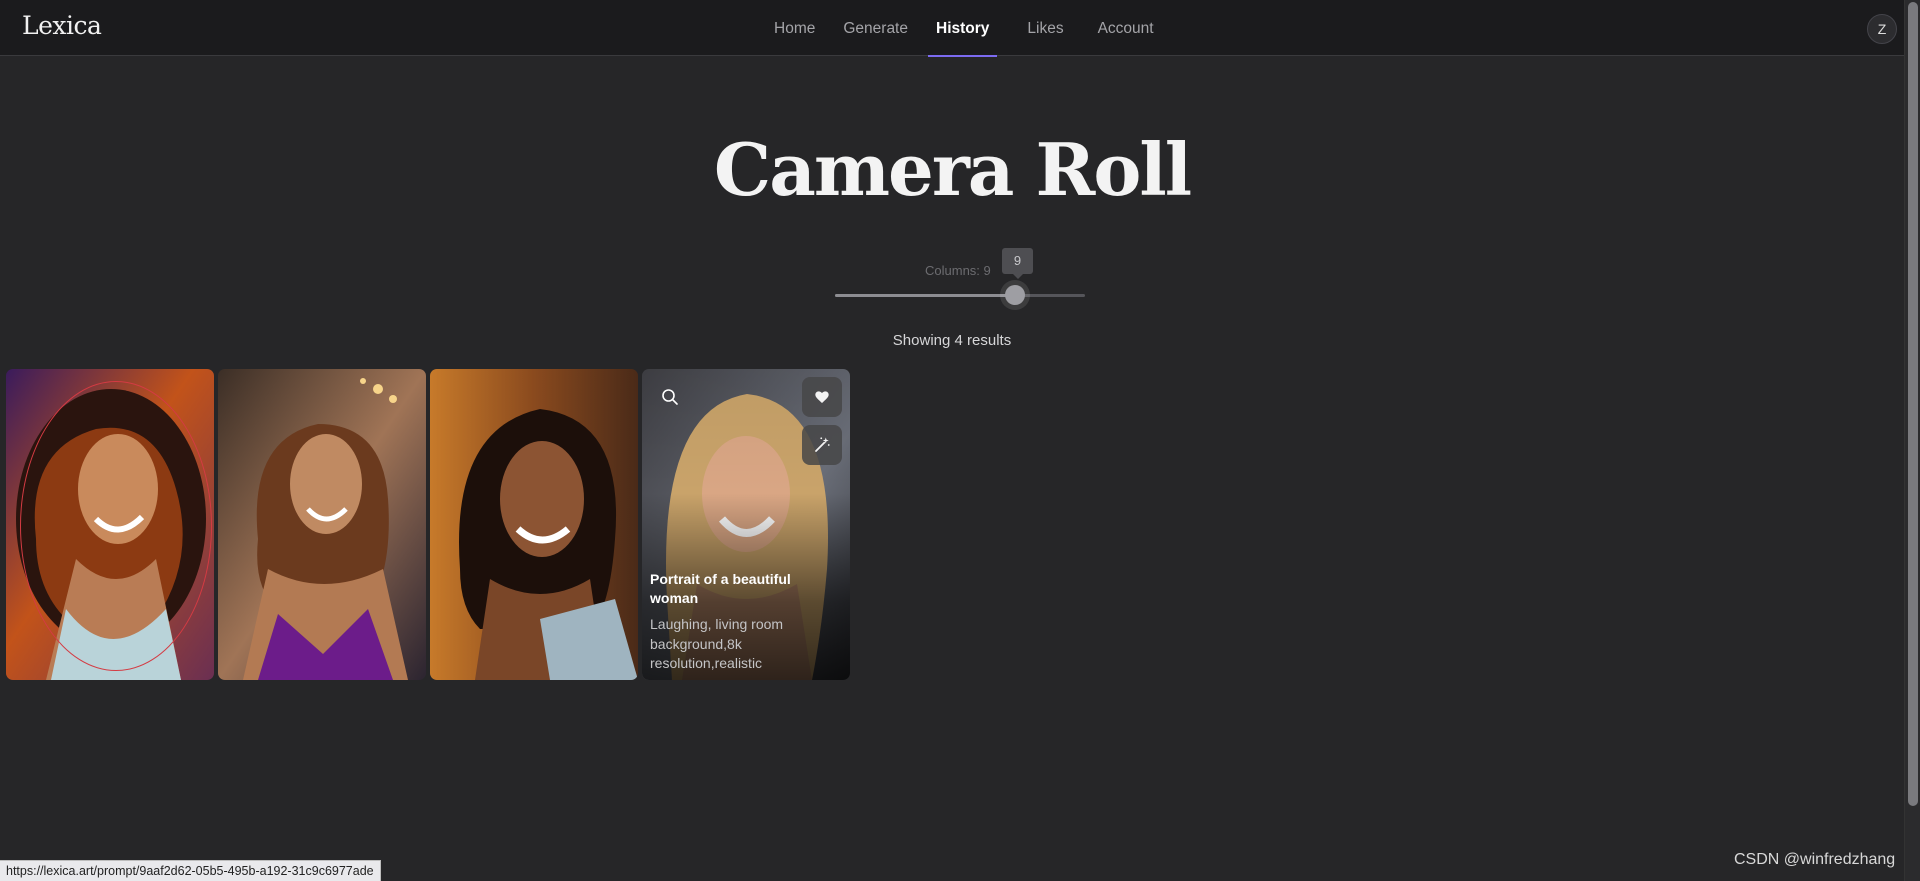 This screenshot has width=1920, height=881. I want to click on main-nav: Home Generate History Likes Account, so click(964, 28).